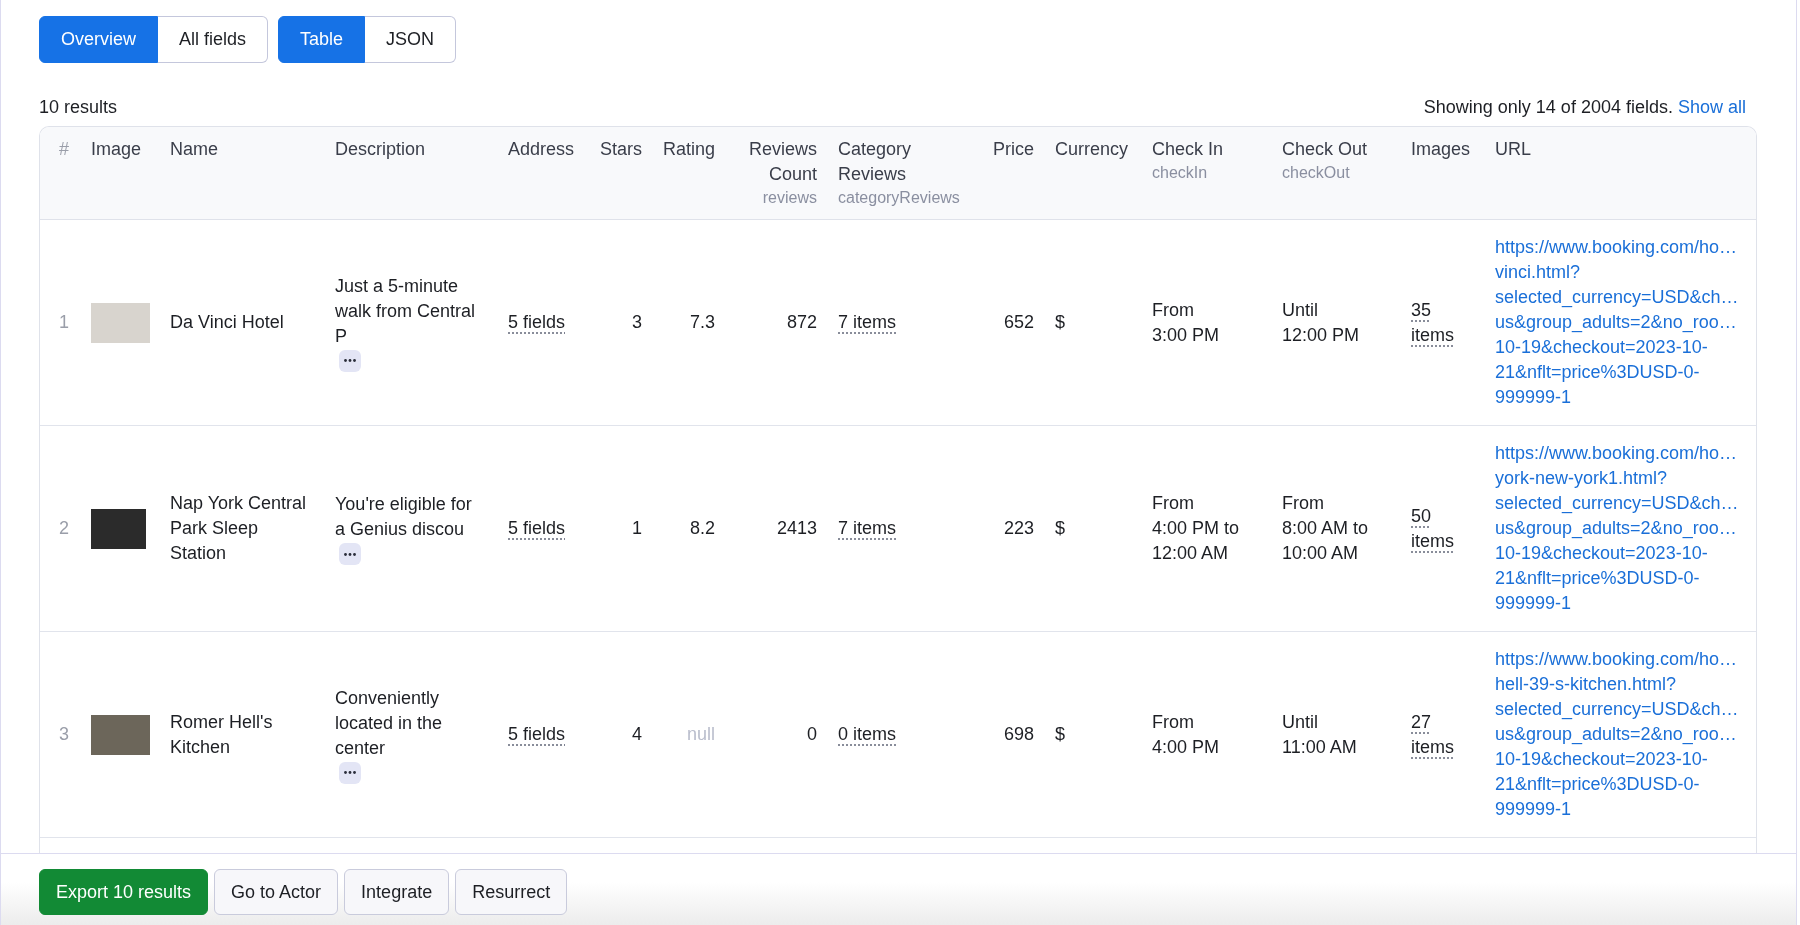 This screenshot has width=1800, height=925. I want to click on description-text: You're eligible for a Genius discou, so click(404, 517).